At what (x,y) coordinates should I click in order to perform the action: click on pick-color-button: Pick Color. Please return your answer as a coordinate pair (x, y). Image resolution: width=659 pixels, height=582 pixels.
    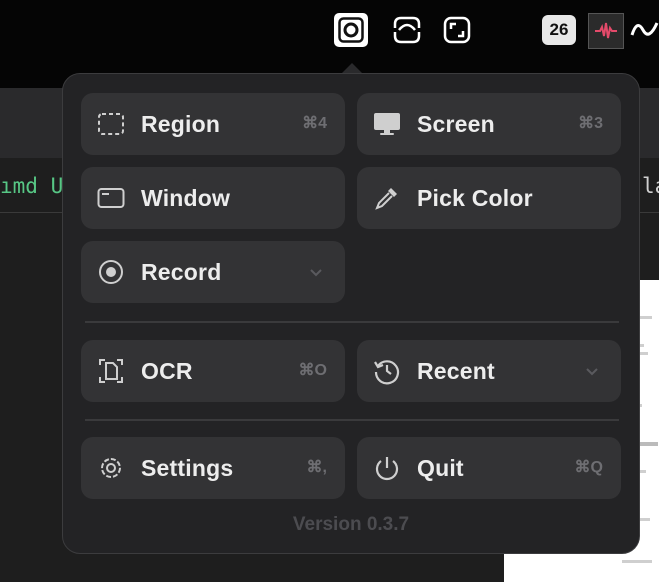
    Looking at the image, I should click on (489, 198).